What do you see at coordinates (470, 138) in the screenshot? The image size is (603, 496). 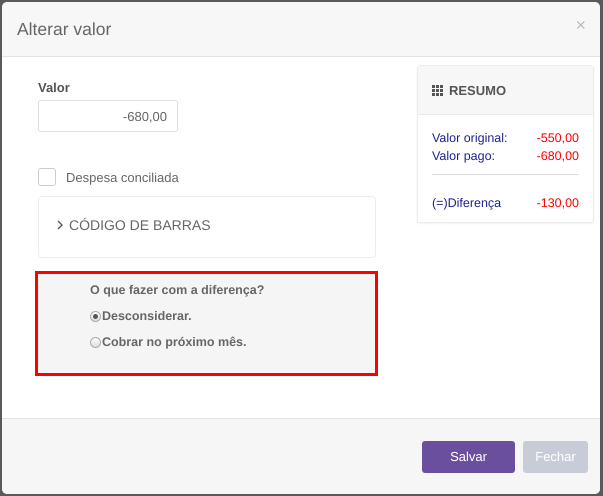 I see `summary-label: Valor original:` at bounding box center [470, 138].